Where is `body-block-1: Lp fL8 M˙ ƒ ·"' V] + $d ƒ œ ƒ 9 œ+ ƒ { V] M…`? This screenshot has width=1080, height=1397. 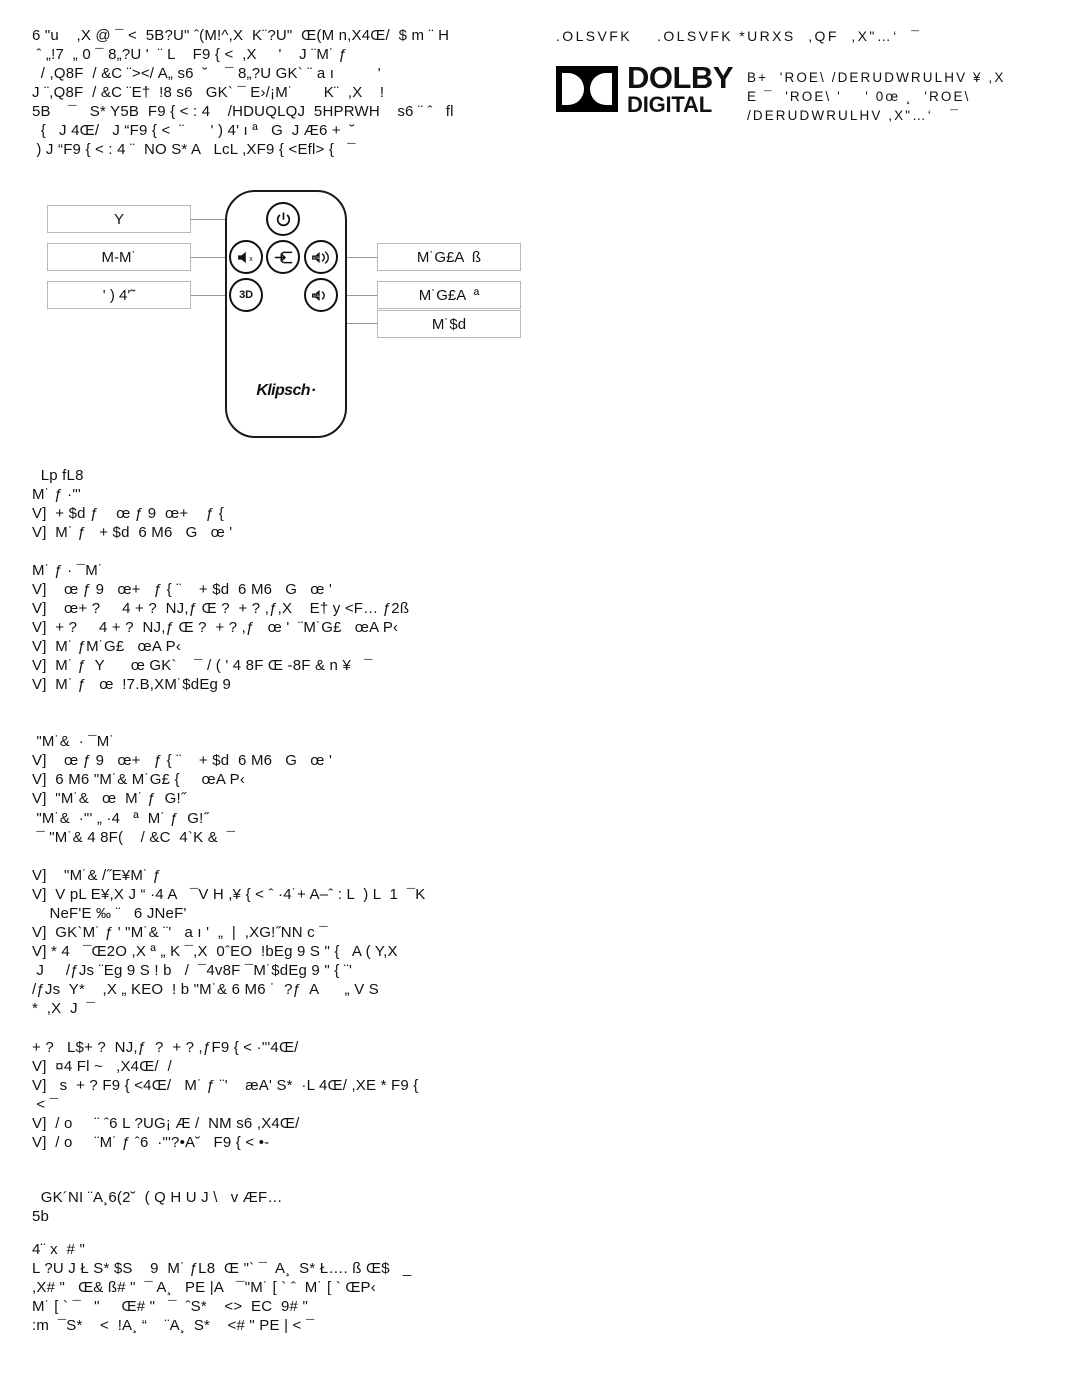 body-block-1: Lp fL8 M˙ ƒ ·"' V] + $d ƒ œ ƒ 9 œ+ ƒ { V] M… is located at coordinates (292, 504).